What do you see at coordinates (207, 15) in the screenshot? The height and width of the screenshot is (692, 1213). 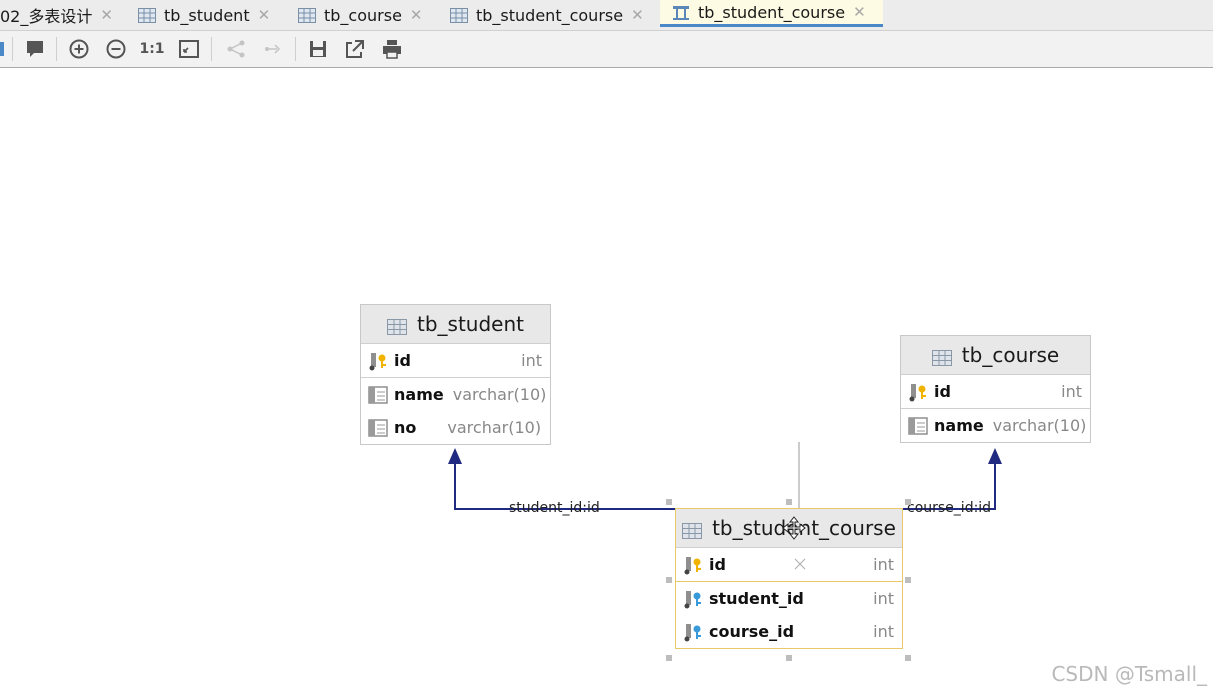 I see `tab-label: tb_student` at bounding box center [207, 15].